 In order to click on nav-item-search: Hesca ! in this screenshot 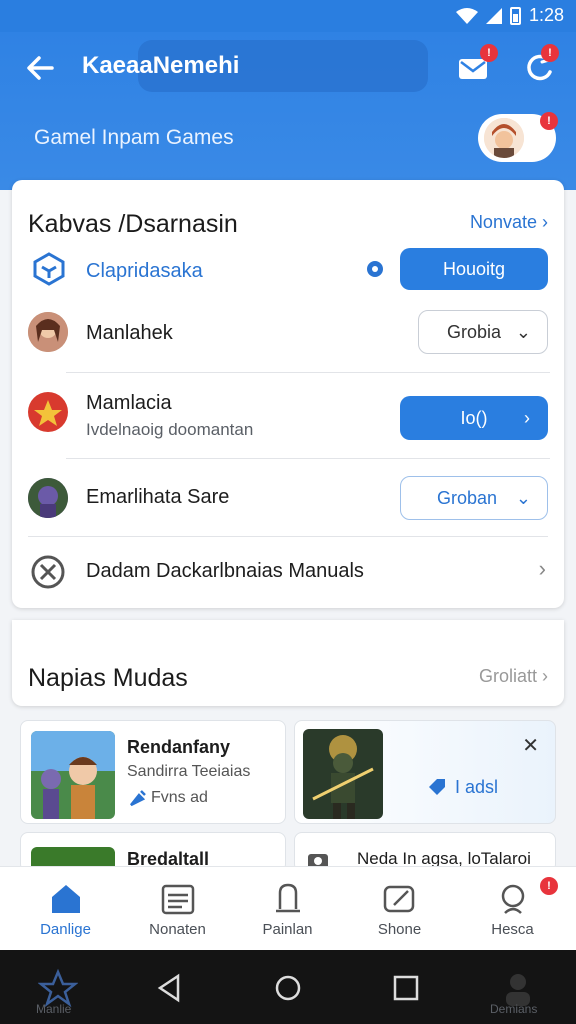, I will do `click(512, 909)`.